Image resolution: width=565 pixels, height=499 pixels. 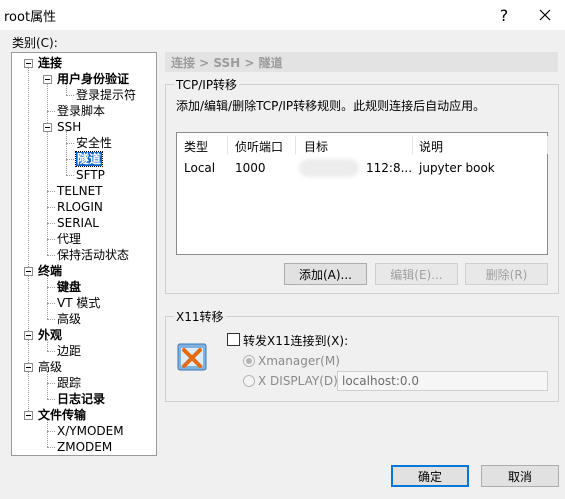 I want to click on xdisplay-radio, so click(x=249, y=381).